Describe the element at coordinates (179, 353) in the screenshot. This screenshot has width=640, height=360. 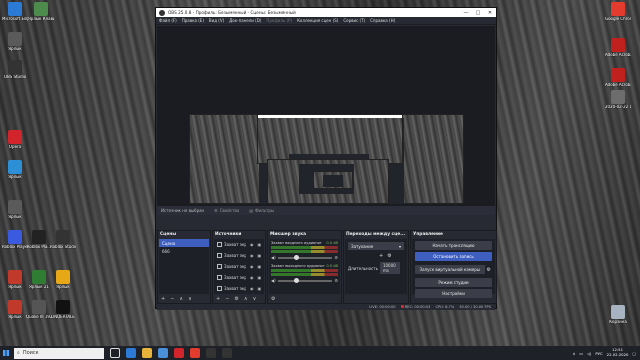
I see `opera-icon` at that location.